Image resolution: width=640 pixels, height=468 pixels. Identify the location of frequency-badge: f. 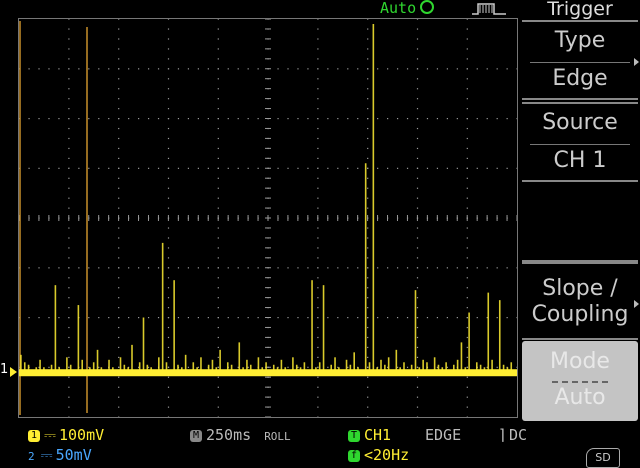
(354, 455).